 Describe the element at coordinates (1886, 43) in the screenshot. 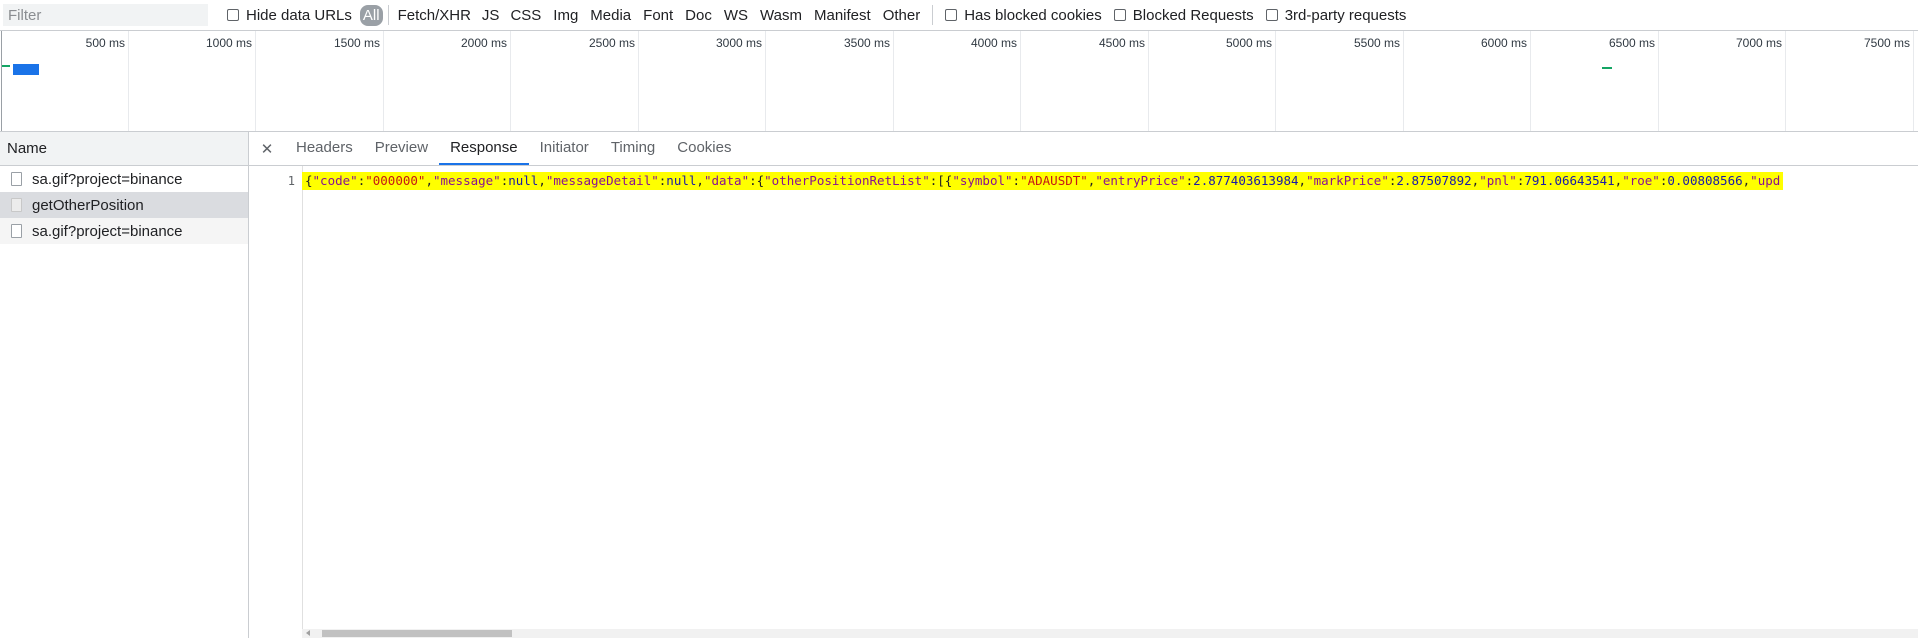

I see `timeline-tick-label: 7500 ms` at that location.